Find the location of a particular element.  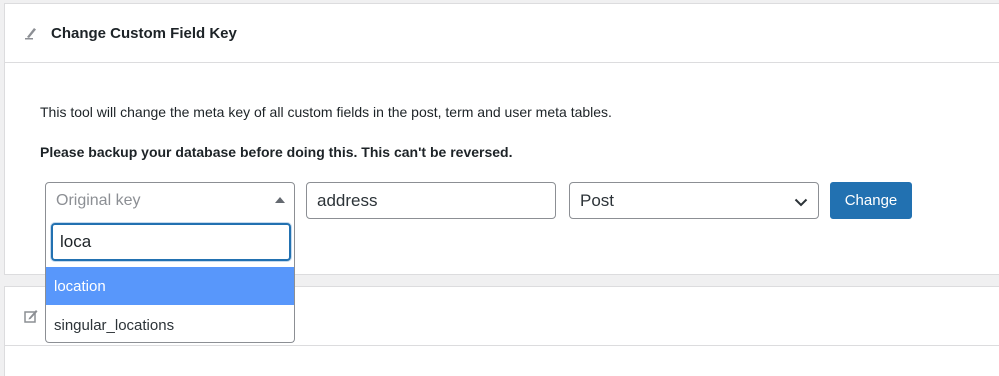

dropdown-option-singular-locations: singular_locations is located at coordinates (170, 325).